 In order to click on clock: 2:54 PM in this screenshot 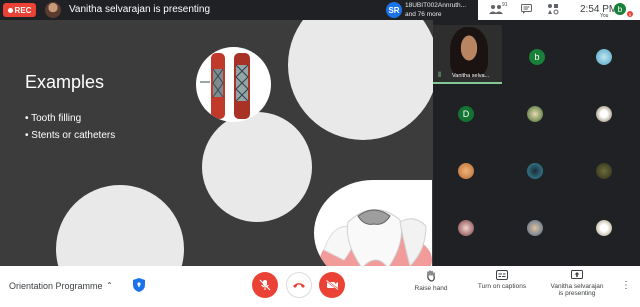, I will do `click(599, 9)`.